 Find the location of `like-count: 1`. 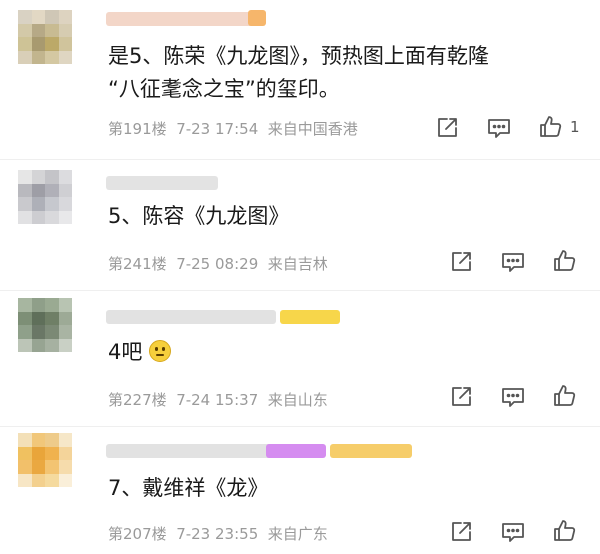

like-count: 1 is located at coordinates (575, 127).